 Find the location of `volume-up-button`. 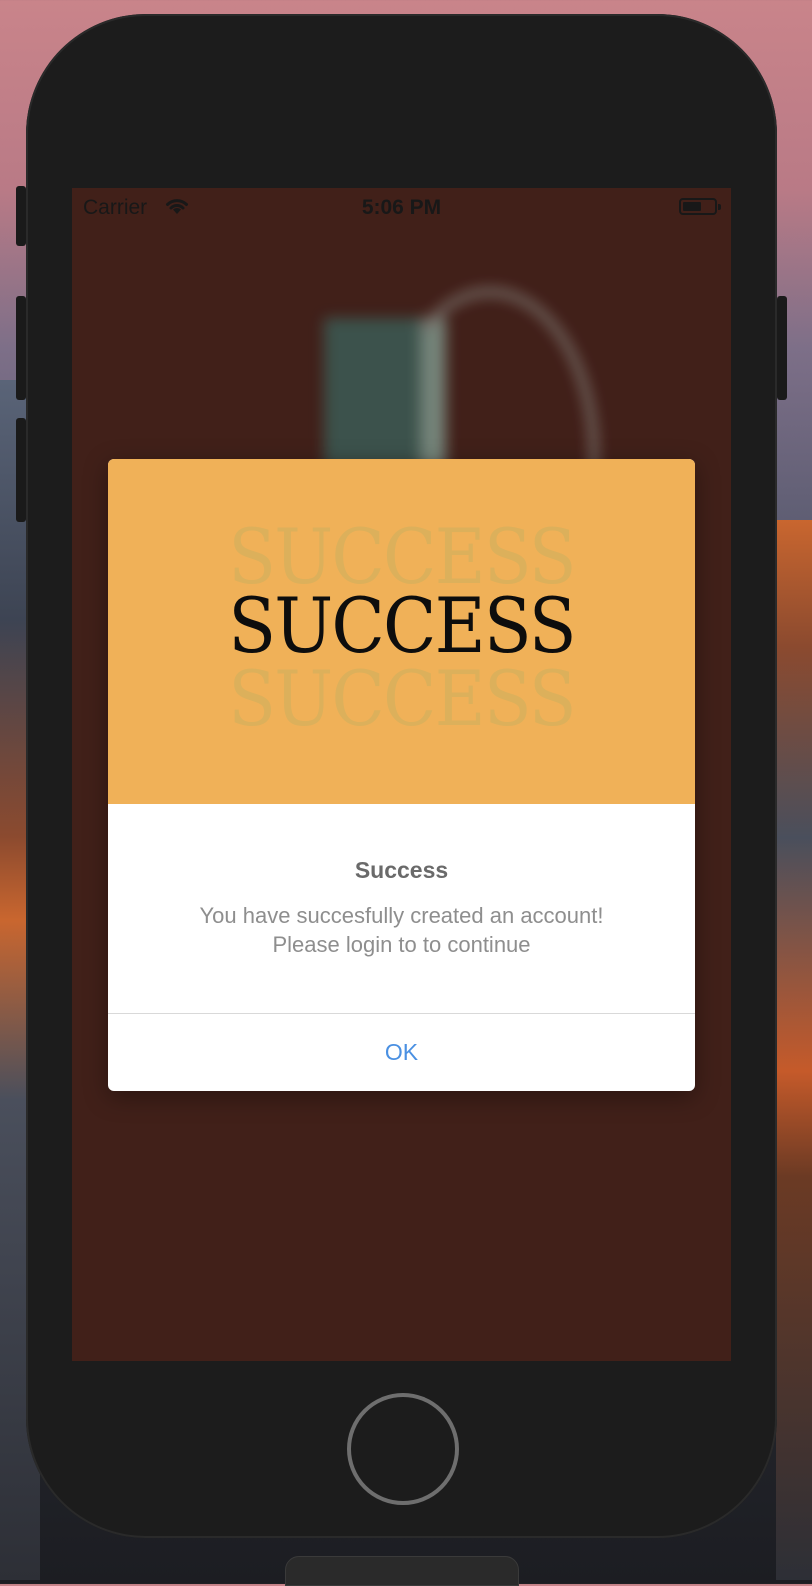

volume-up-button is located at coordinates (21, 348).